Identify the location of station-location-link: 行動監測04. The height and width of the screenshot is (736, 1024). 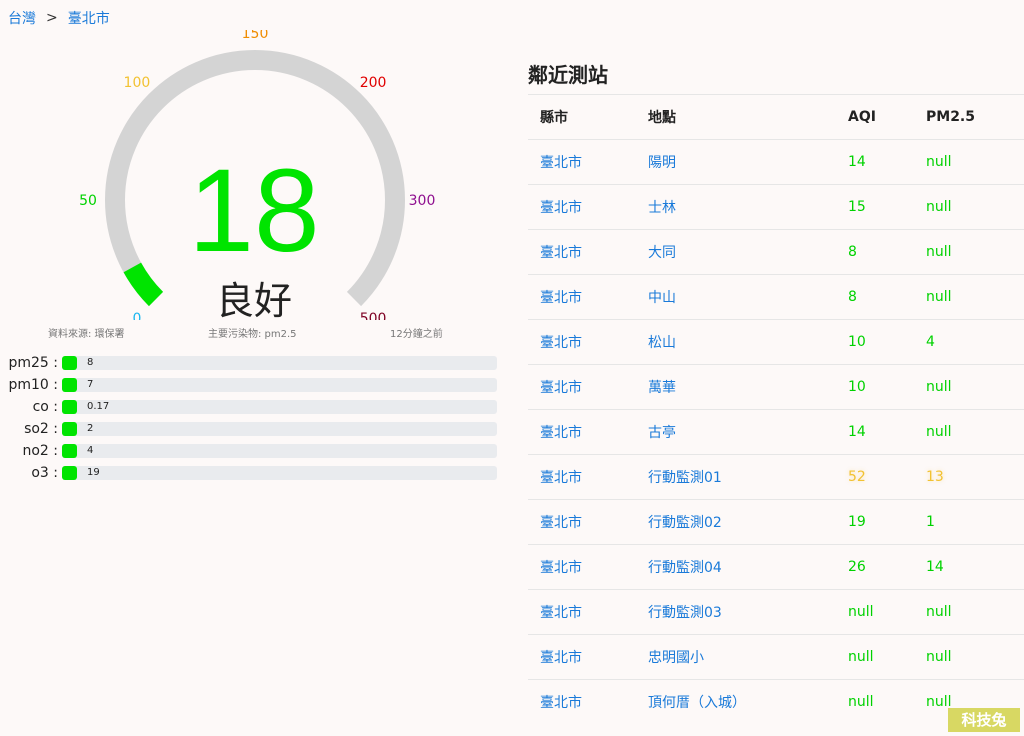
(736, 567).